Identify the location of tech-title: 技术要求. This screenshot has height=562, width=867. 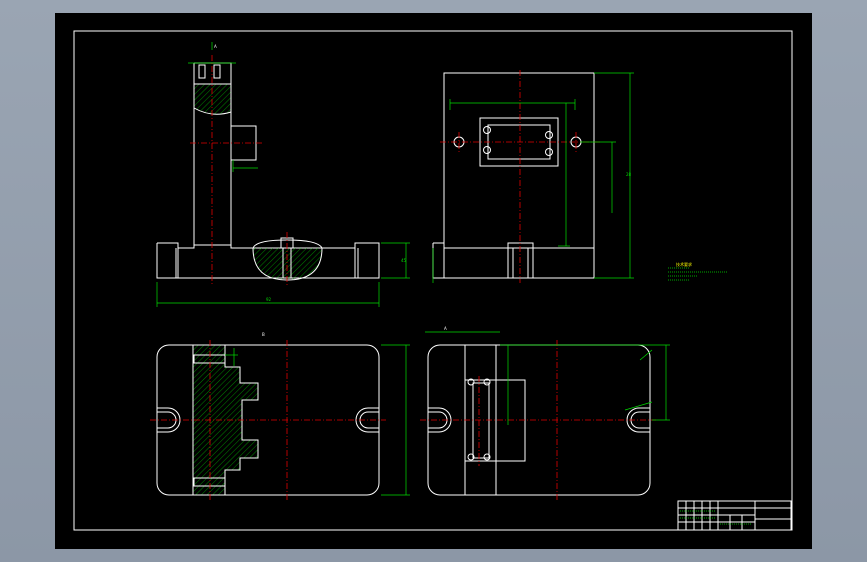
(684, 264).